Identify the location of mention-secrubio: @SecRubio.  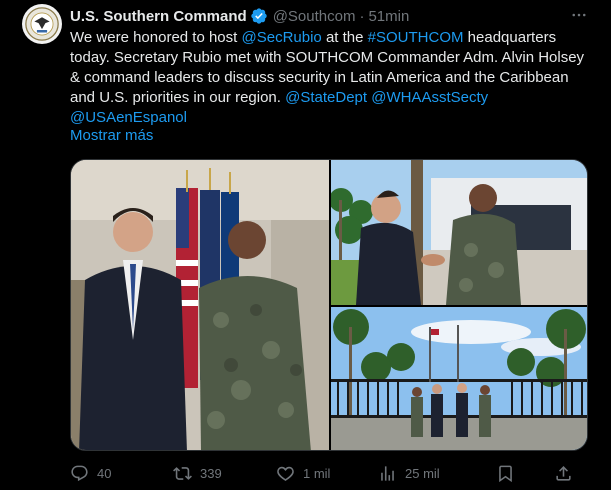
(282, 37).